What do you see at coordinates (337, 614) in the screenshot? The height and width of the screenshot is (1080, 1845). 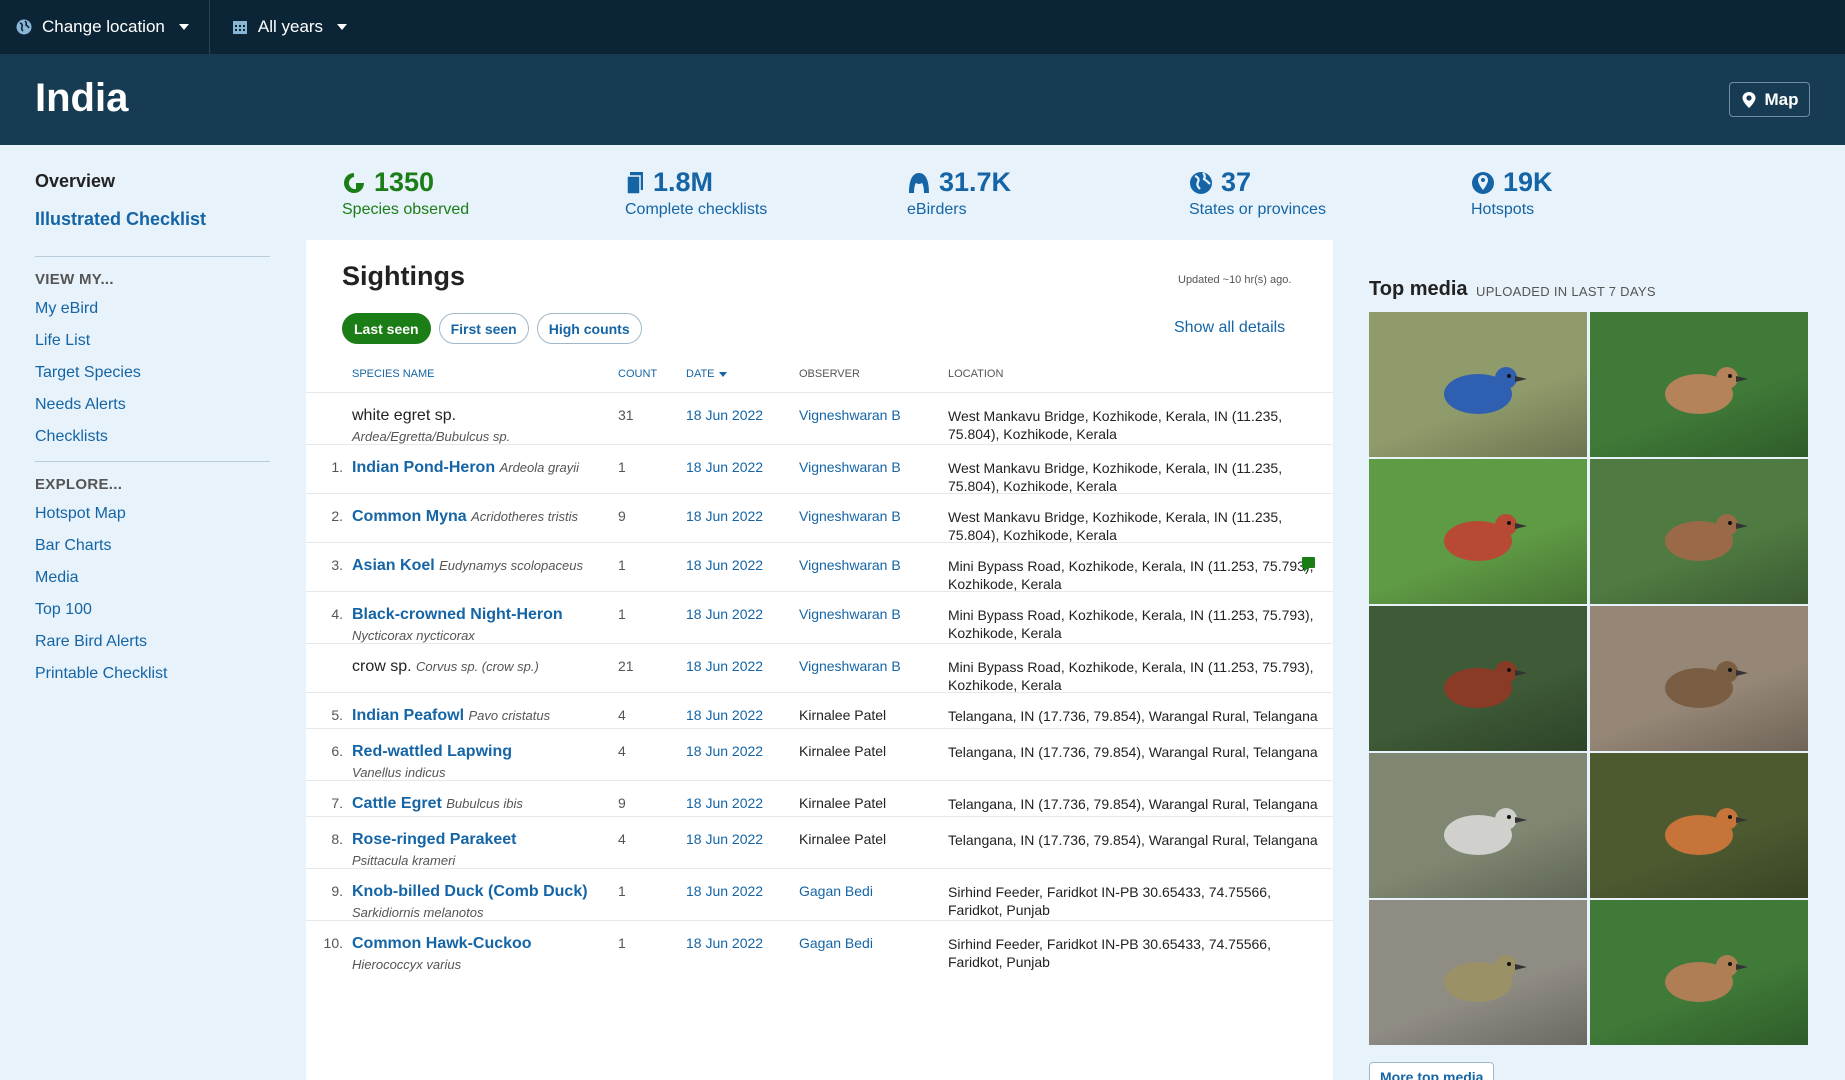 I see `row-index: 4.` at bounding box center [337, 614].